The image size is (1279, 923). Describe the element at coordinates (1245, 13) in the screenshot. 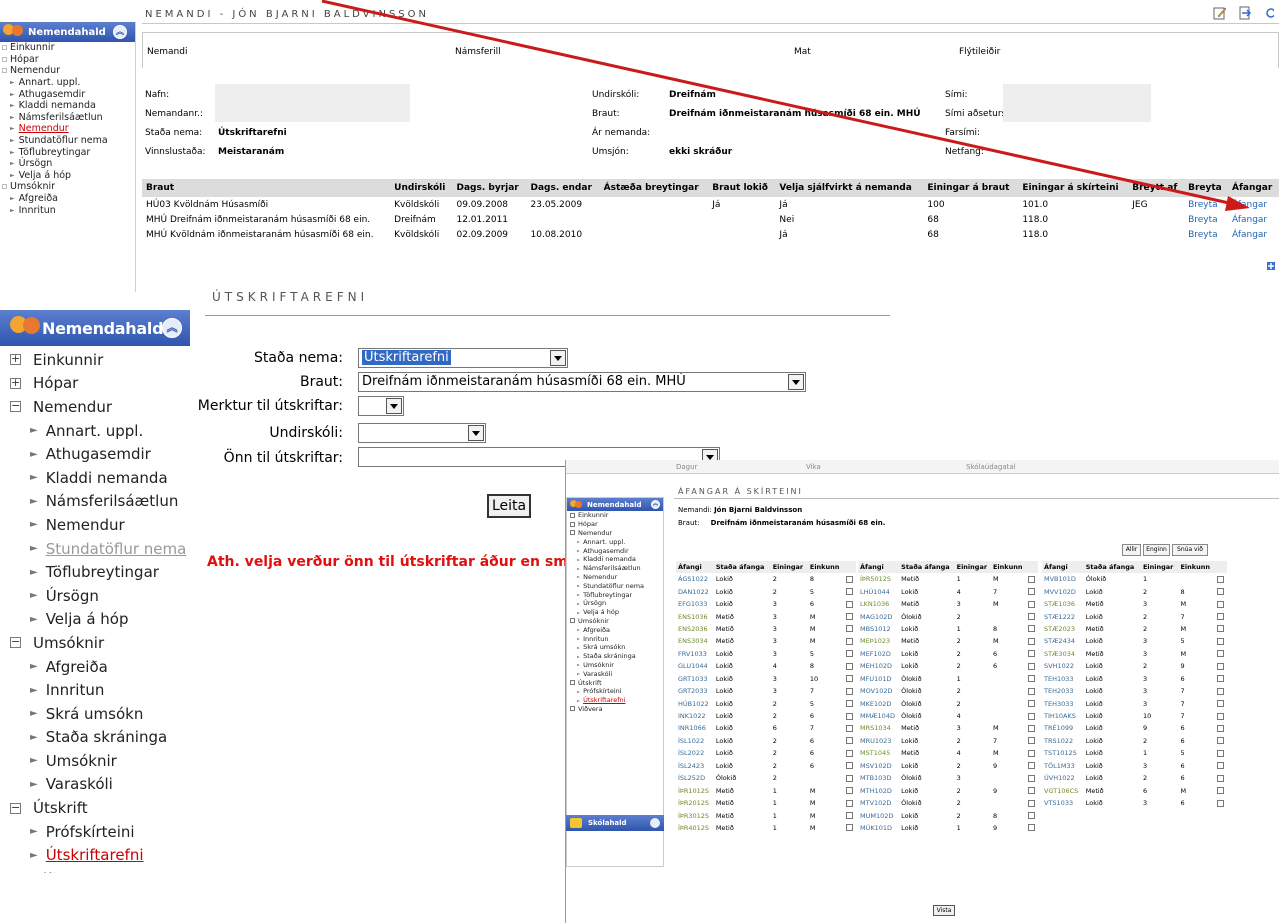

I see `transfer-icon` at that location.